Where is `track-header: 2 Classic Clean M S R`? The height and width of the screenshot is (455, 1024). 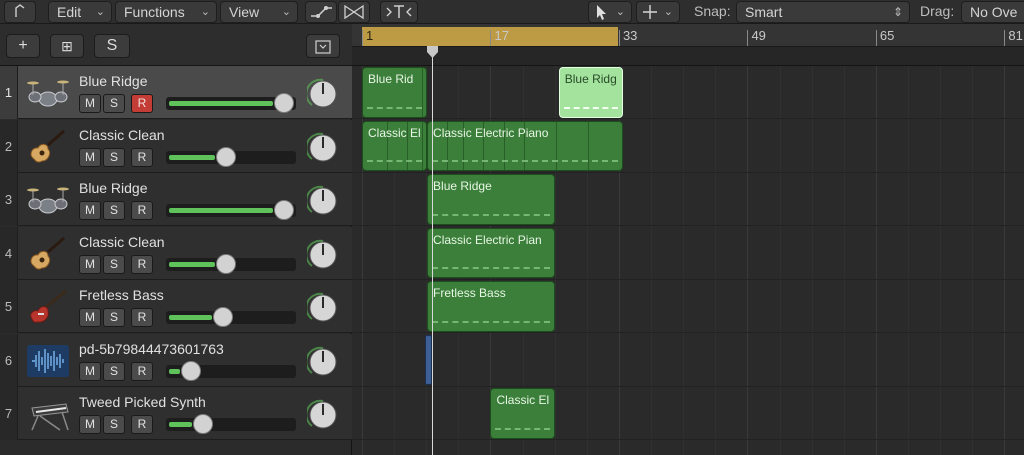 track-header: 2 Classic Clean M S R is located at coordinates (176, 146).